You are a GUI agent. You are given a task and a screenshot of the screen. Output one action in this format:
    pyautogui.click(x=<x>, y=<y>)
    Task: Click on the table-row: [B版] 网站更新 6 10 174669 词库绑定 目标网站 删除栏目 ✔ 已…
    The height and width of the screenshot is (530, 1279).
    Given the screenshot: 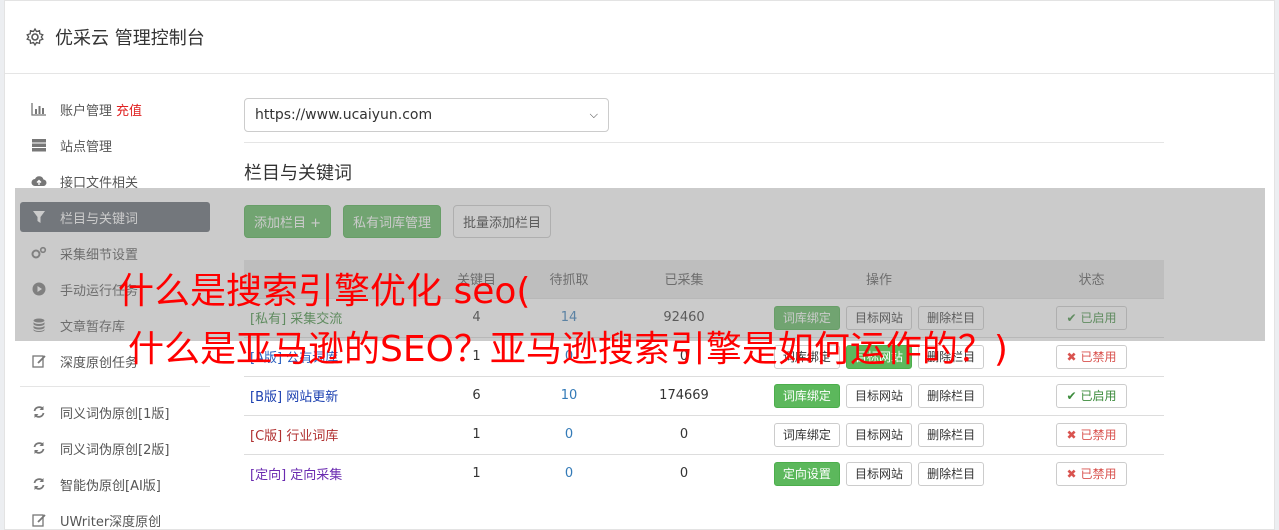 What is the action you would take?
    pyautogui.click(x=704, y=395)
    